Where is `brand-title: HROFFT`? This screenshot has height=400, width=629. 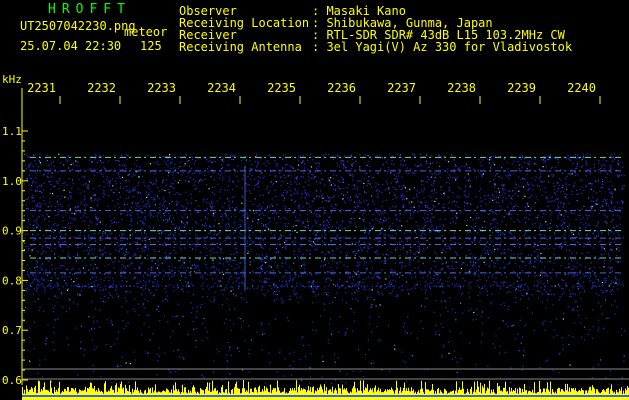 brand-title: HROFFT is located at coordinates (89, 9).